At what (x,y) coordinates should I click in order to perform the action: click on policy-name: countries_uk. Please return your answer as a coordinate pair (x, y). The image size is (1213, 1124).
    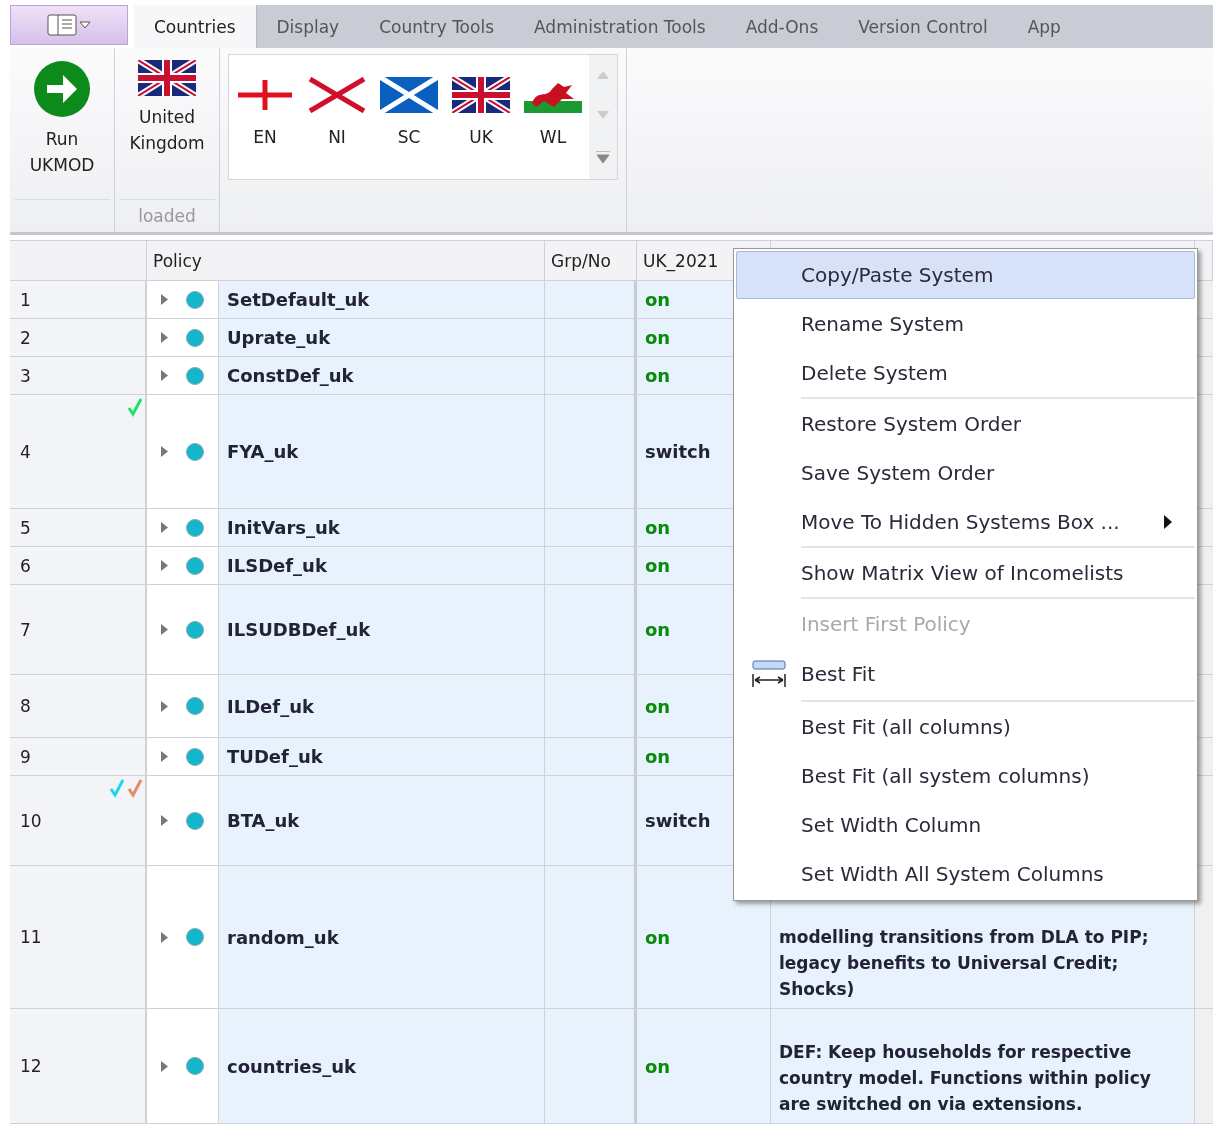
    Looking at the image, I should click on (292, 1066).